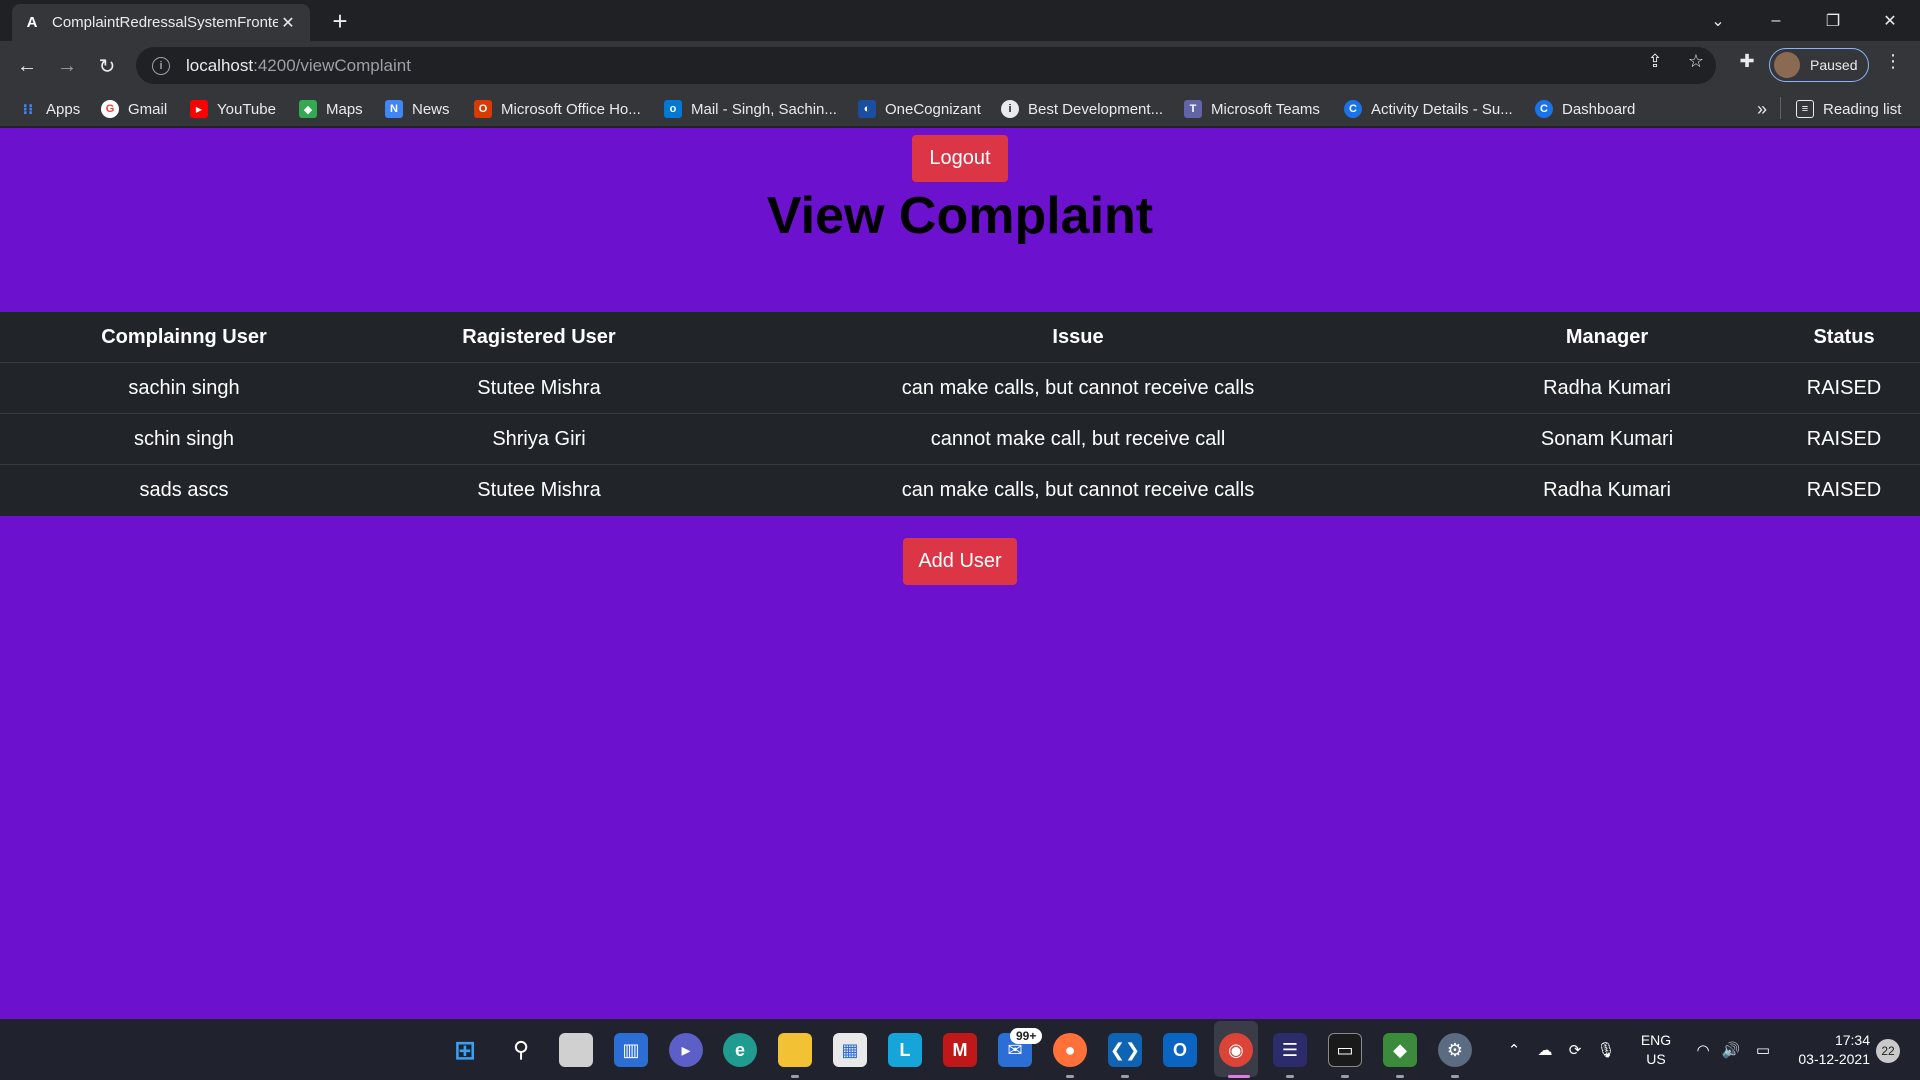 The width and height of the screenshot is (1920, 1080). What do you see at coordinates (1747, 61) in the screenshot?
I see `extensions-puzzle-icon: ✚` at bounding box center [1747, 61].